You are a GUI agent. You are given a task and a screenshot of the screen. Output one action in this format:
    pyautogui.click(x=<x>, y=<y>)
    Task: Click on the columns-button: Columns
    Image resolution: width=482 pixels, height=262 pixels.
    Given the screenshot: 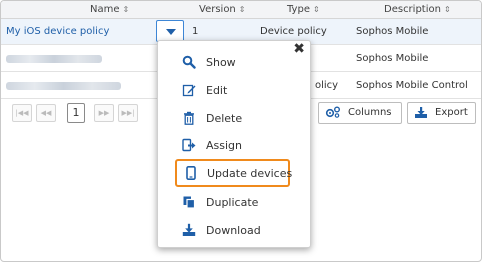 What is the action you would take?
    pyautogui.click(x=360, y=113)
    